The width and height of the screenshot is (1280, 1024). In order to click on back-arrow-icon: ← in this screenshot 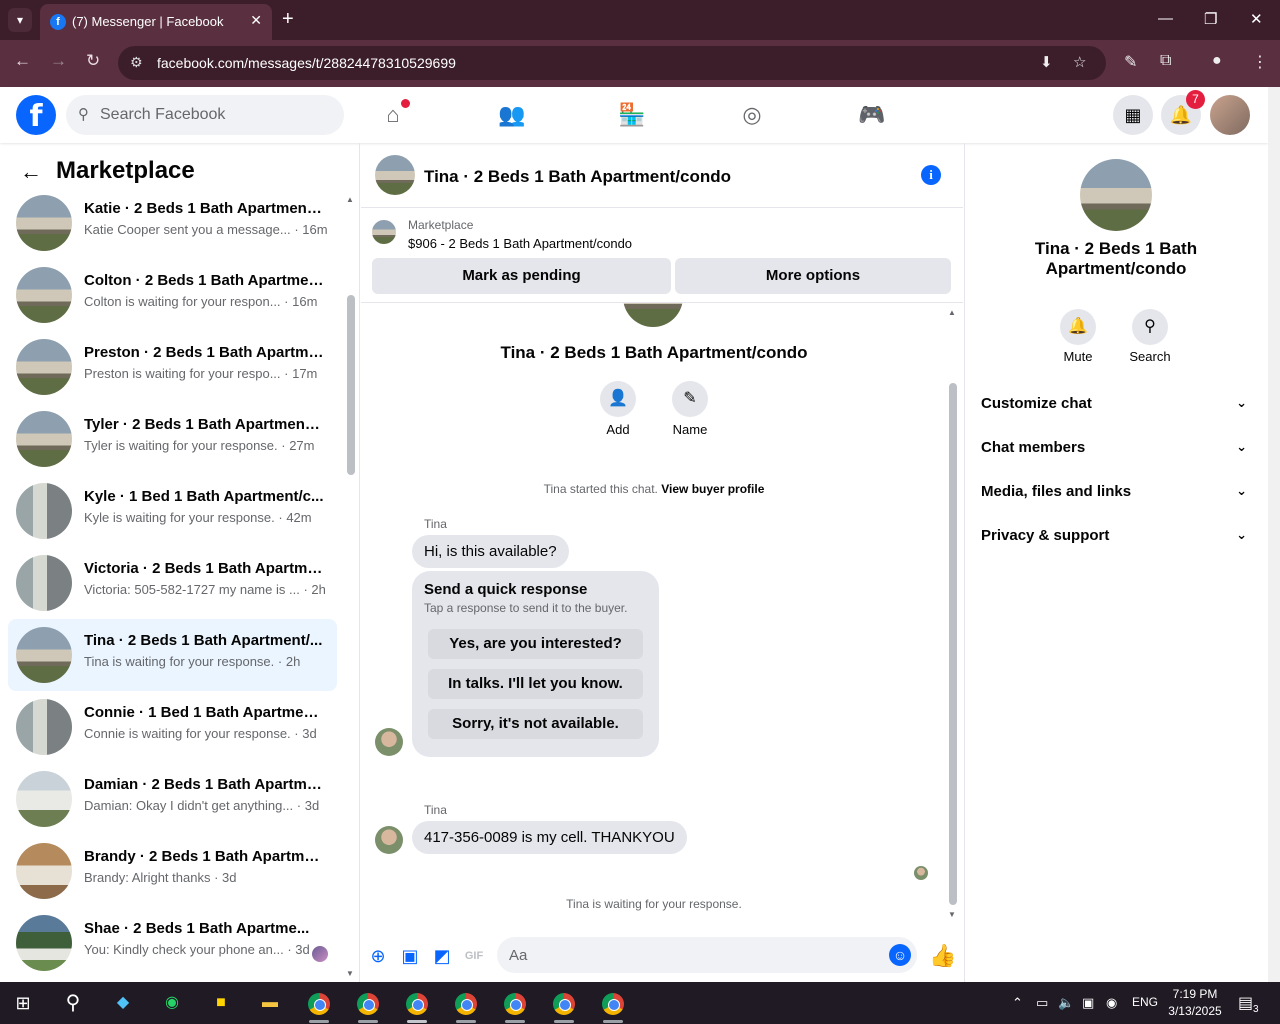, I will do `click(31, 172)`.